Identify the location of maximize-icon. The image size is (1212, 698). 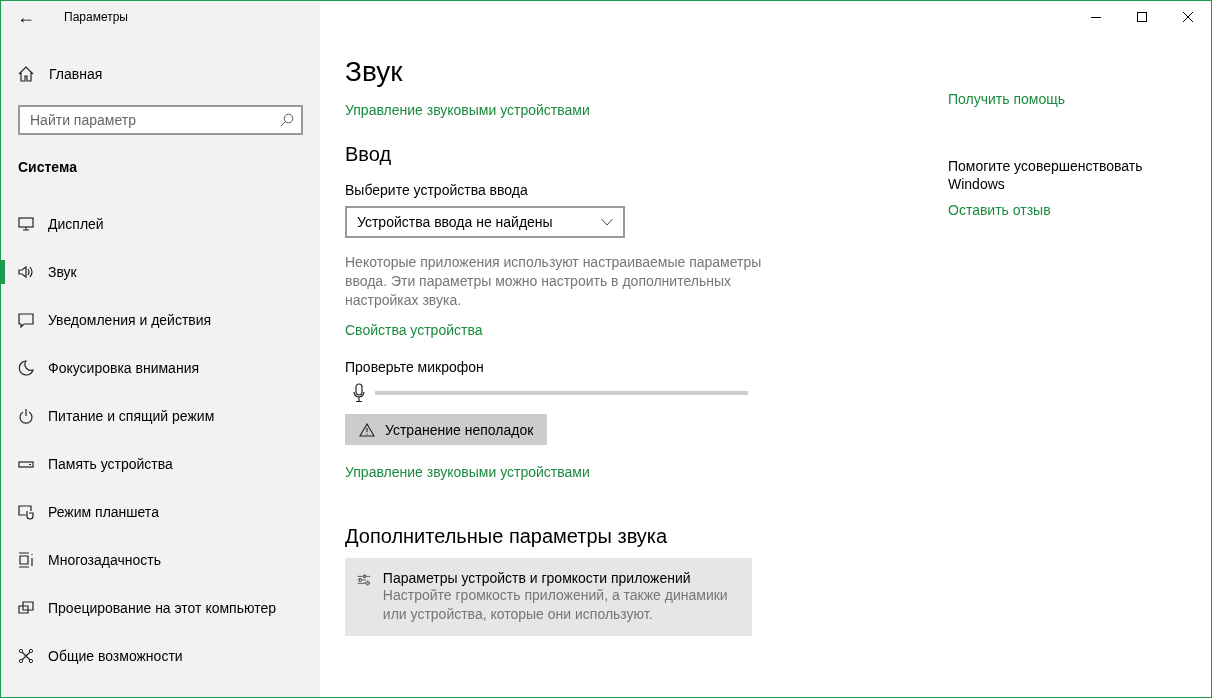
(1142, 17).